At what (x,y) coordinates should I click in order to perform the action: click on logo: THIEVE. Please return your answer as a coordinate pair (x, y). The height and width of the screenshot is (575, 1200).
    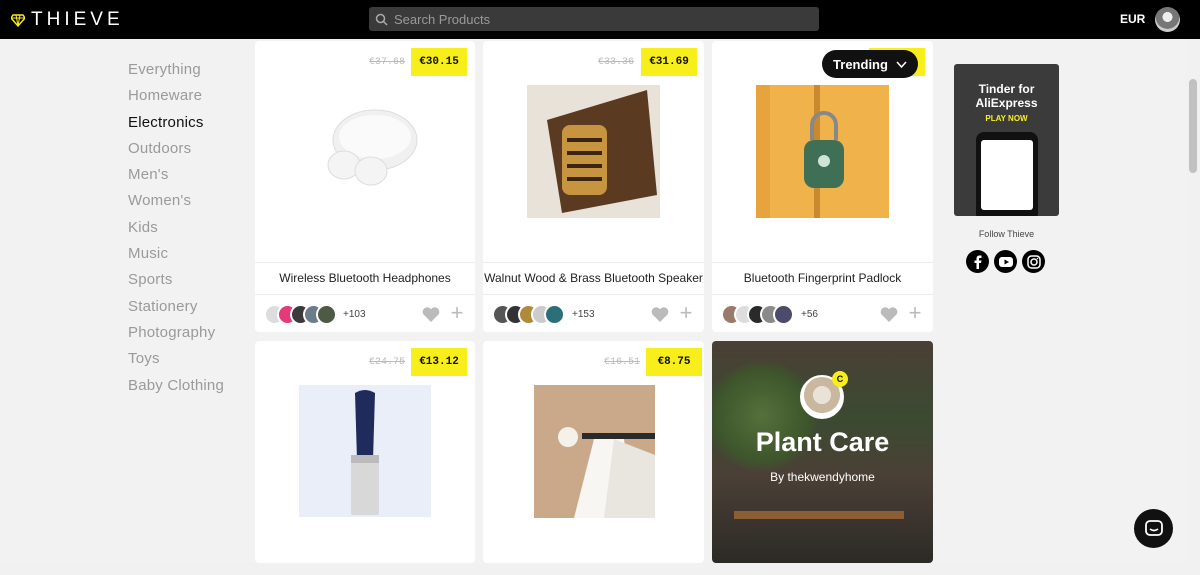
    Looking at the image, I should click on (67, 20).